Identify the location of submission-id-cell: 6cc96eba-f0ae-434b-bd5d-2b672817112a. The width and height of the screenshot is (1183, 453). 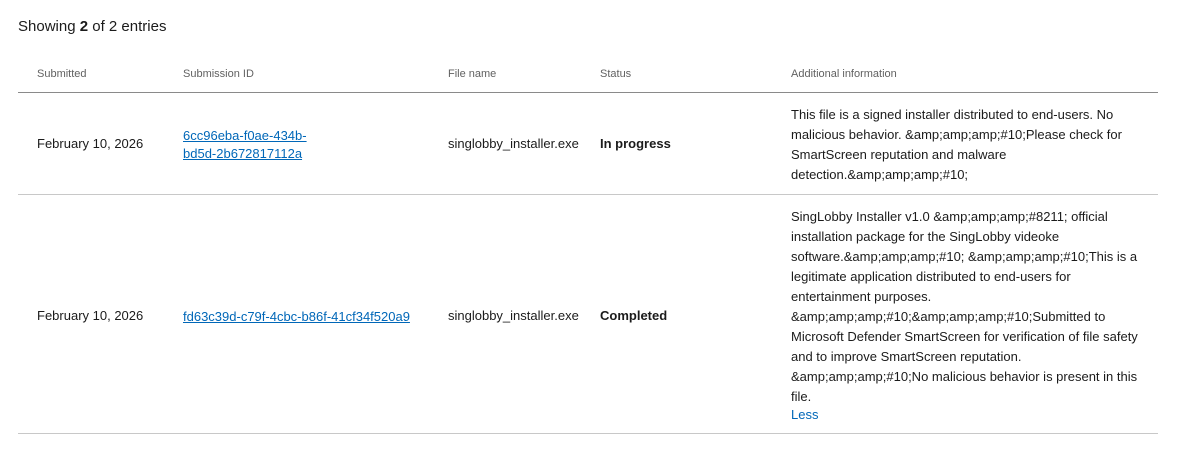
(258, 145).